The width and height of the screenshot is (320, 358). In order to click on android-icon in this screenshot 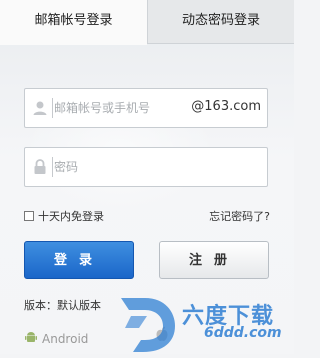, I will do `click(31, 338)`.